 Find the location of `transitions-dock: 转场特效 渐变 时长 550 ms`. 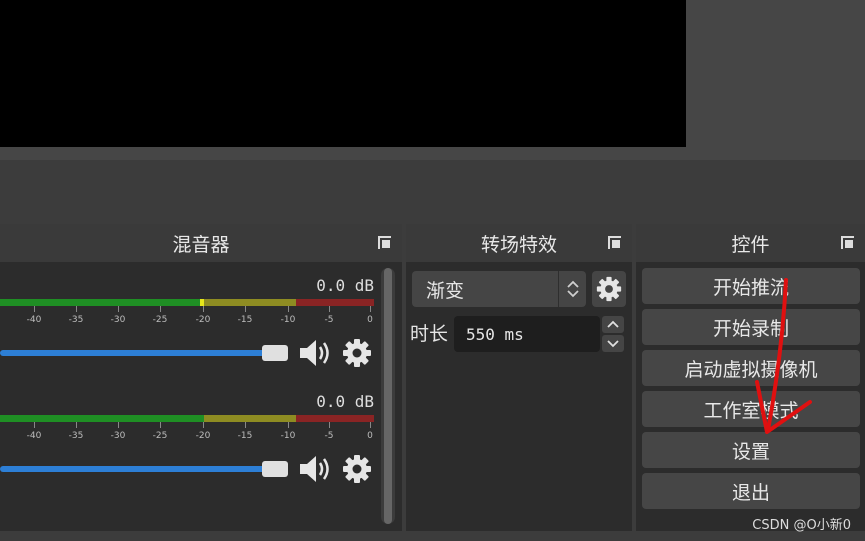

transitions-dock: 转场特效 渐变 时长 550 ms is located at coordinates (519, 377).